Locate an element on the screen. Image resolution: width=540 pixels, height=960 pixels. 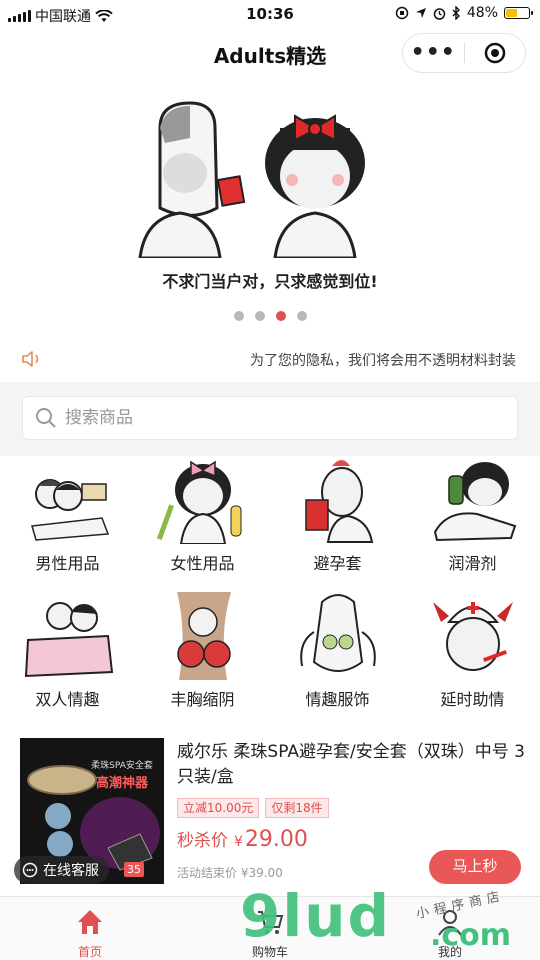
tab-bar: 首页 购物车 我的 is located at coordinates (270, 928).